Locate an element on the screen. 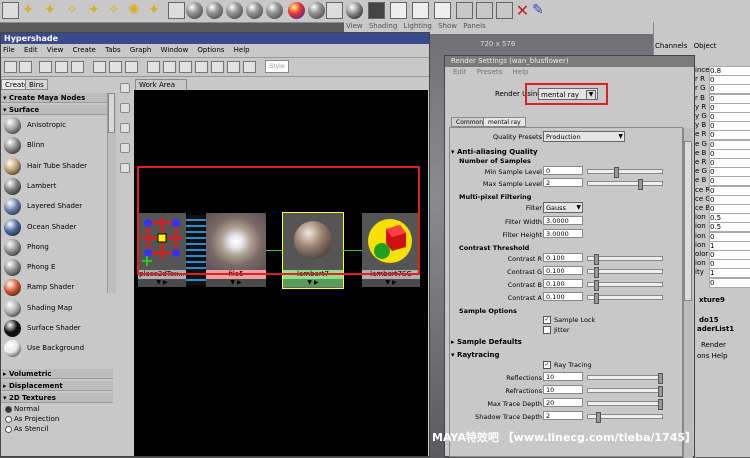 Image resolution: width=750 pixels, height=458 pixels. texture-mode-projection: As Projection is located at coordinates (32, 419).